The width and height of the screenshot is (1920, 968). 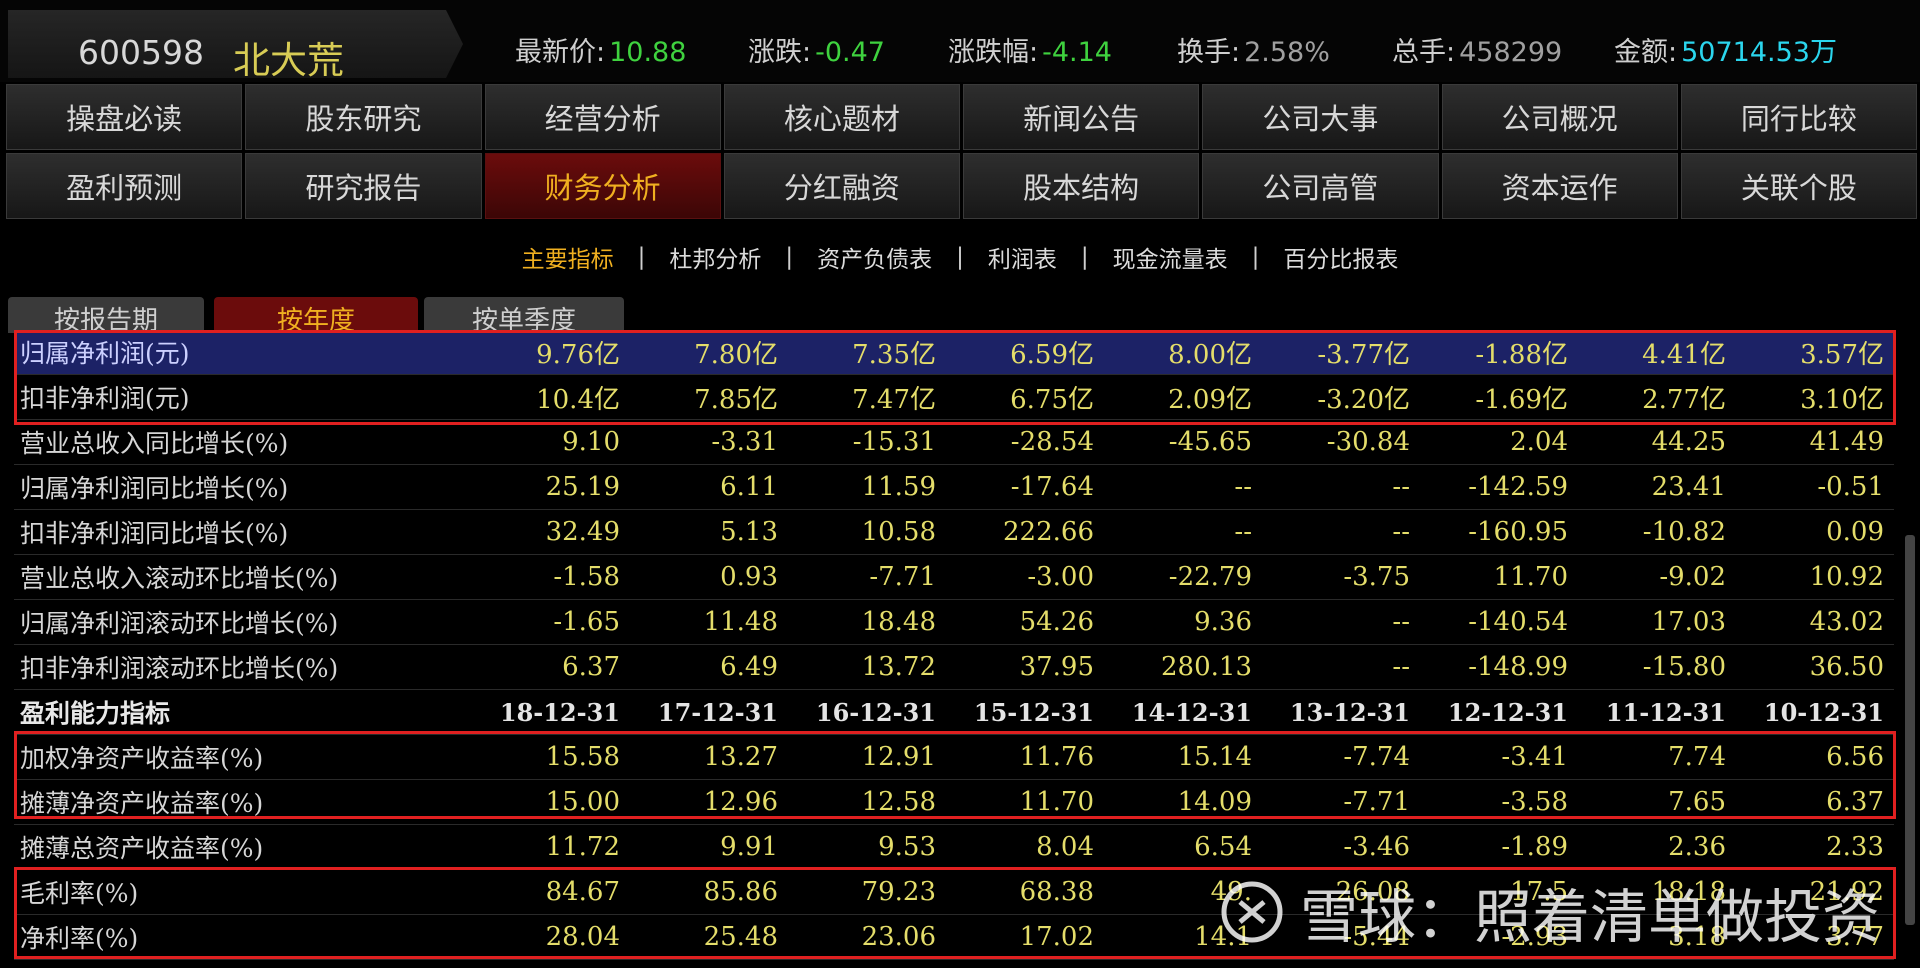 I want to click on period-date-cell: 16-12-31, so click(x=875, y=712).